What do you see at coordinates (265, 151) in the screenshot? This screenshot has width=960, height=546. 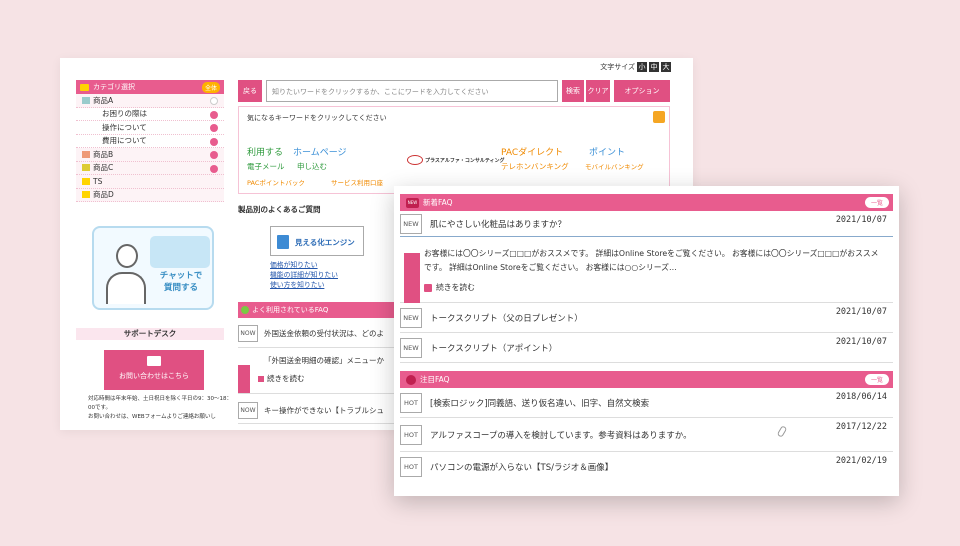 I see `keyword-link: 利用する` at bounding box center [265, 151].